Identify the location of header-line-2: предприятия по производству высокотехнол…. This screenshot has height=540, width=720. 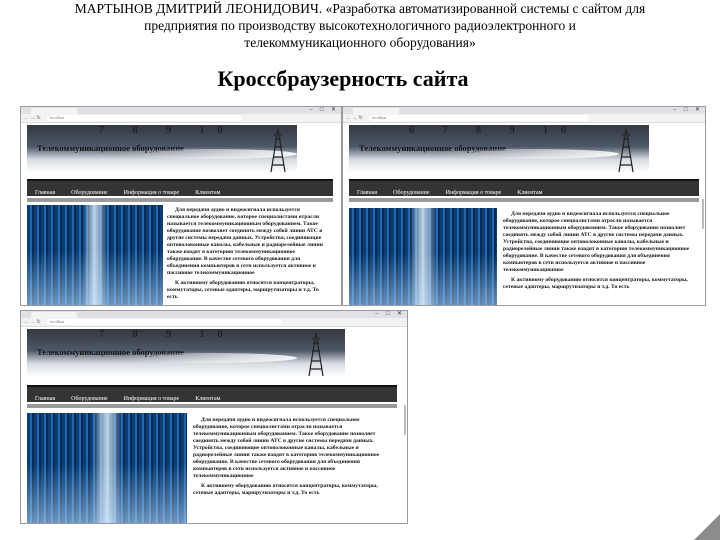
(360, 25).